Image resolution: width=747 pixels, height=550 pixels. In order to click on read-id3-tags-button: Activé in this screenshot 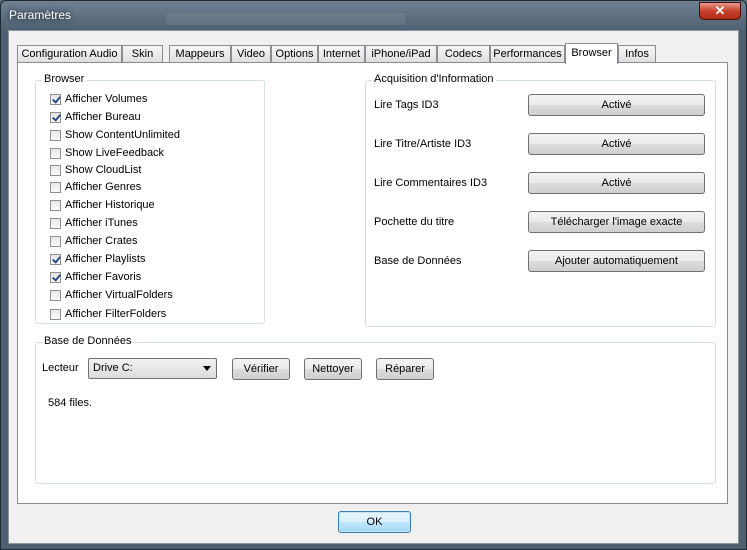, I will do `click(616, 105)`.